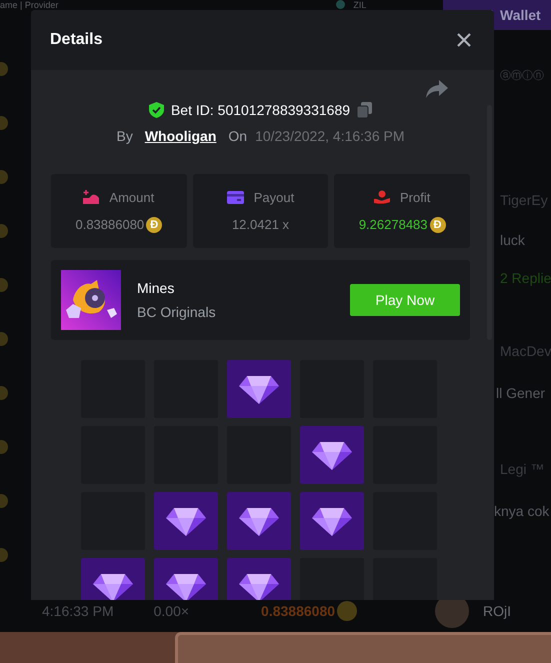  What do you see at coordinates (172, 611) in the screenshot?
I see `bet-payout: 0.00×` at bounding box center [172, 611].